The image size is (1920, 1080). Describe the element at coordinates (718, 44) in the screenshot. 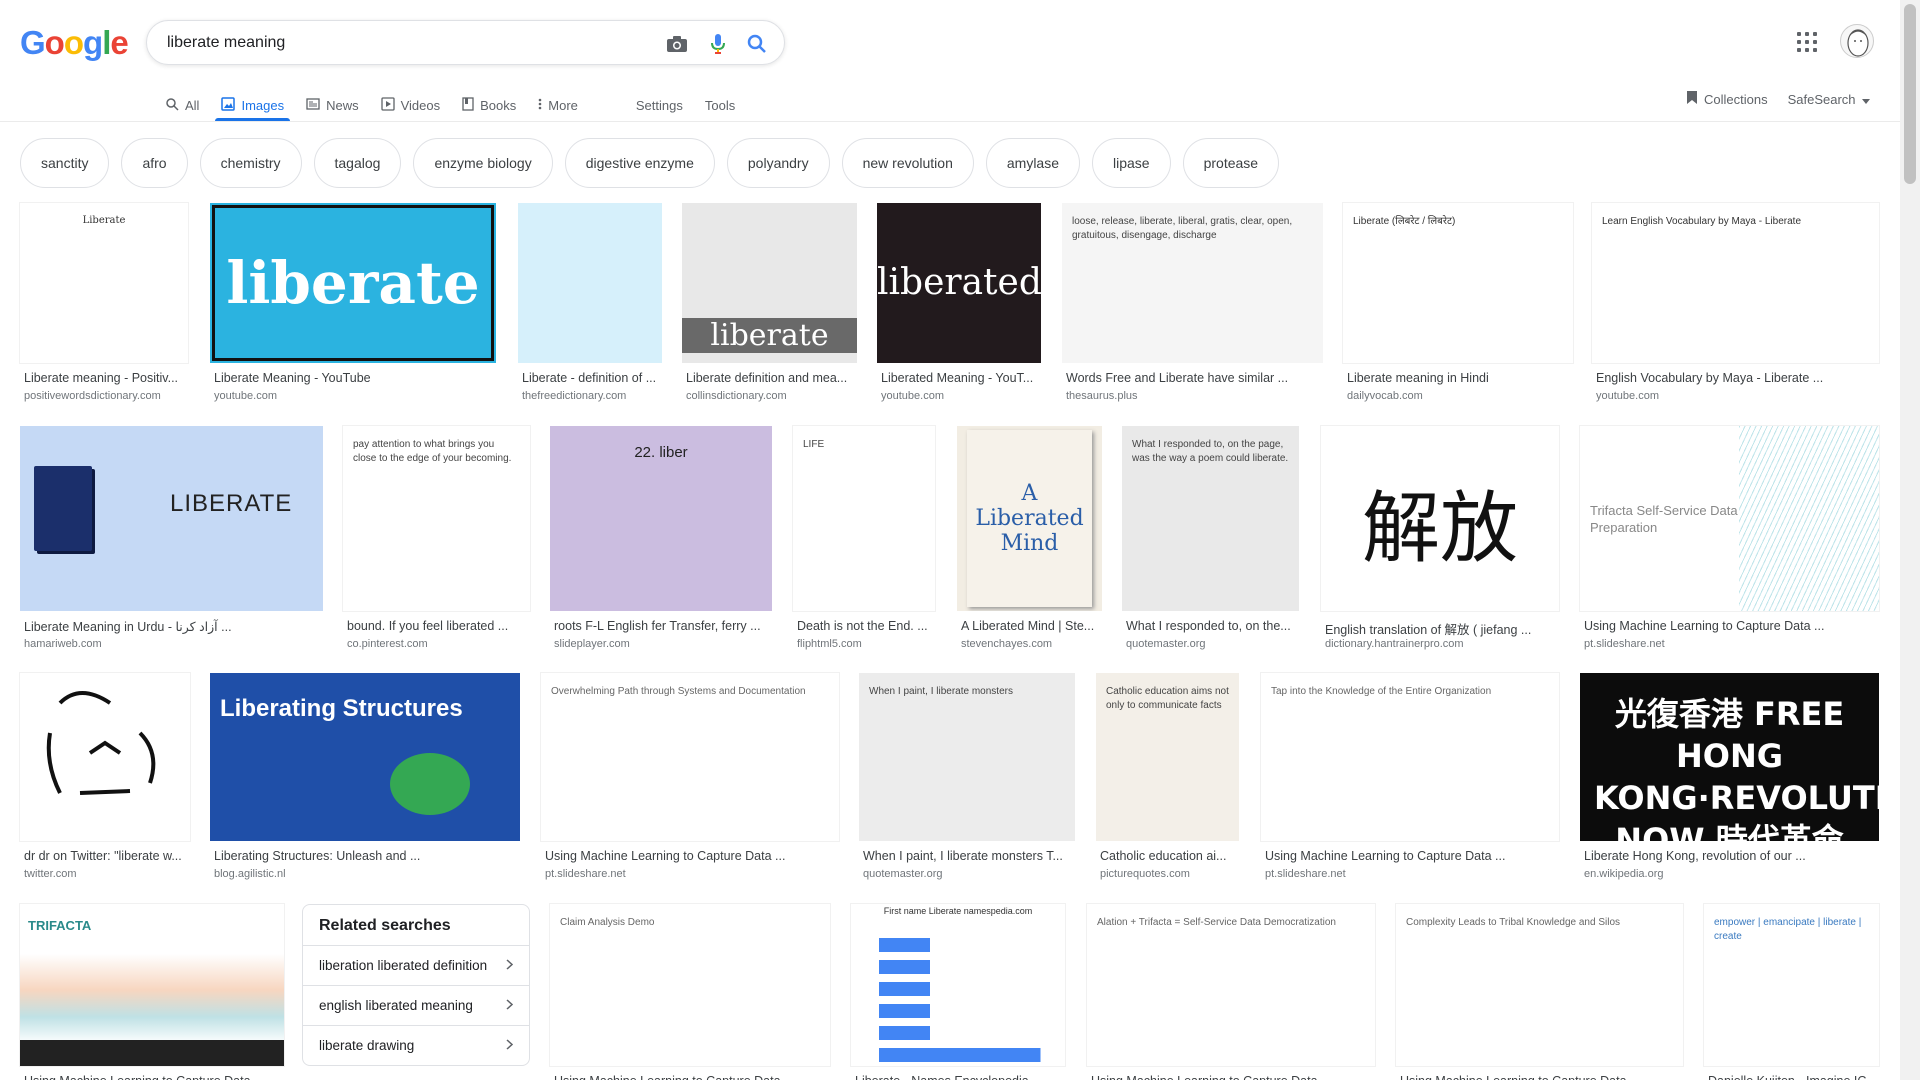

I see `mic-icon` at that location.